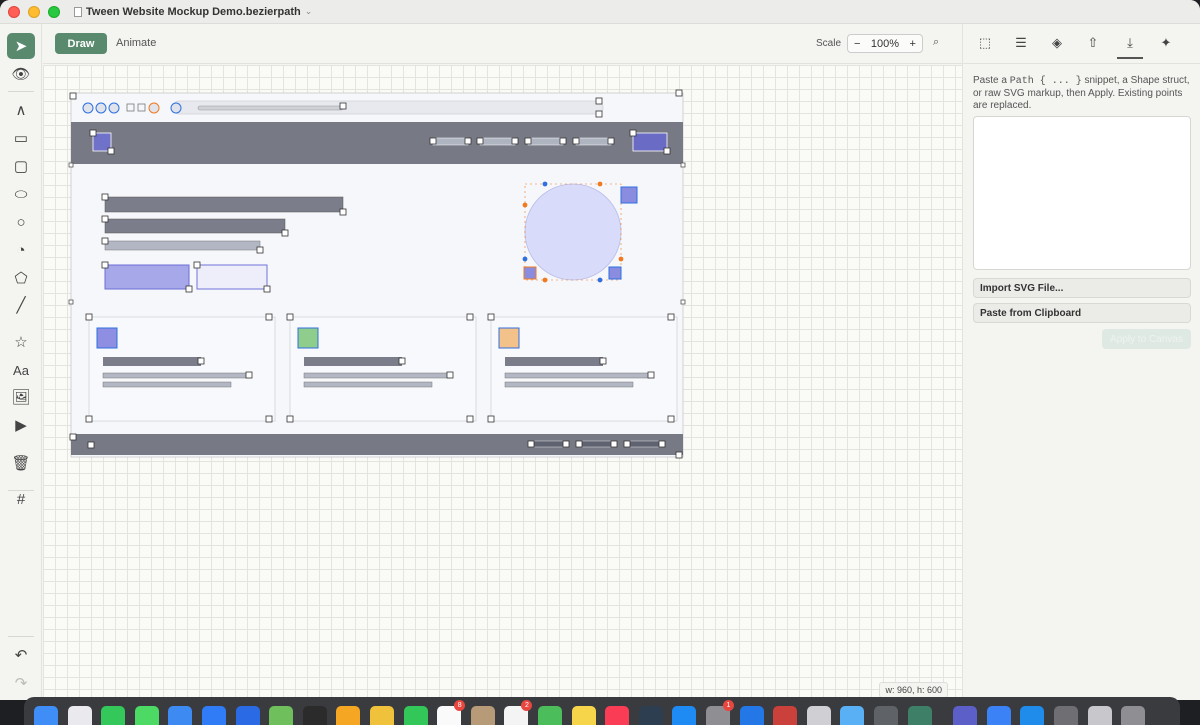 This screenshot has width=1200, height=725. What do you see at coordinates (21, 278) in the screenshot?
I see `polygon-tool: ⬠` at bounding box center [21, 278].